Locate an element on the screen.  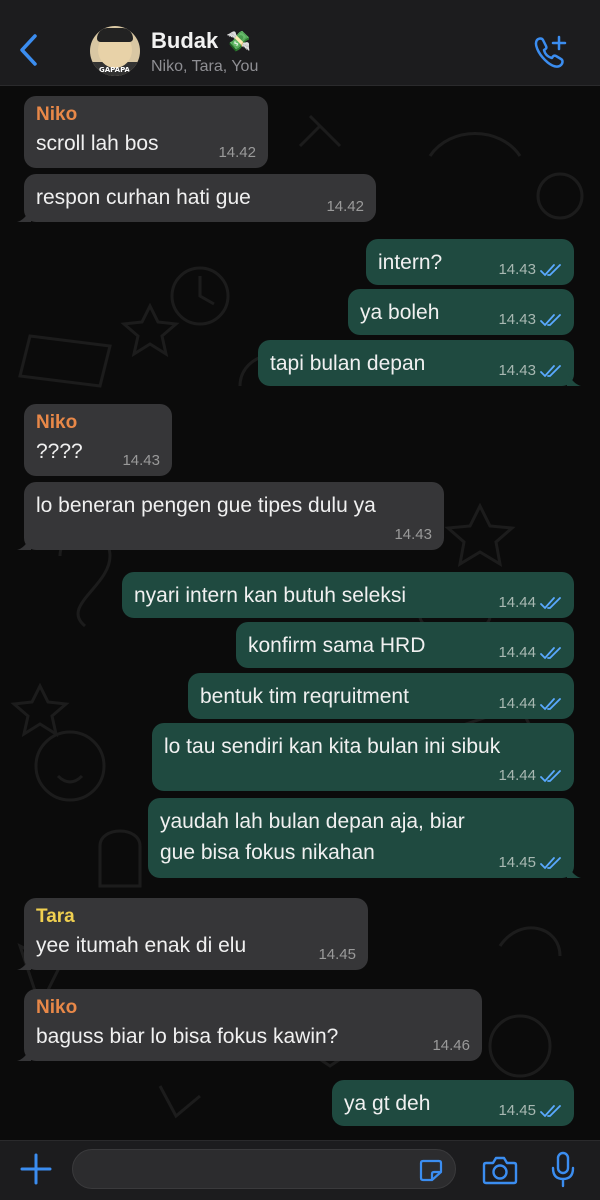
message-bubble-outgoing: ya boleh 14.43 is located at coordinates (461, 312).